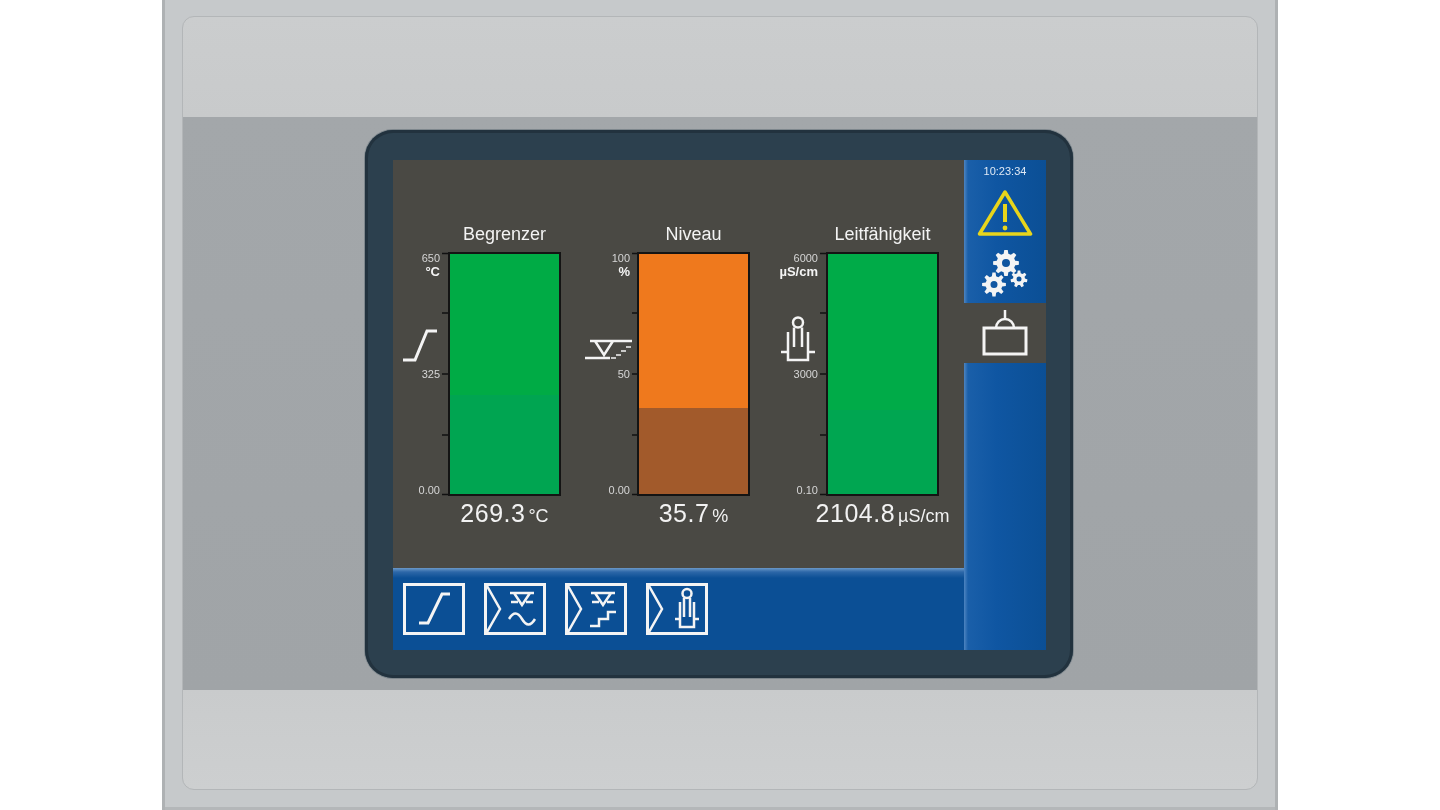  What do you see at coordinates (432, 271) in the screenshot?
I see `scale-unit: °C` at bounding box center [432, 271].